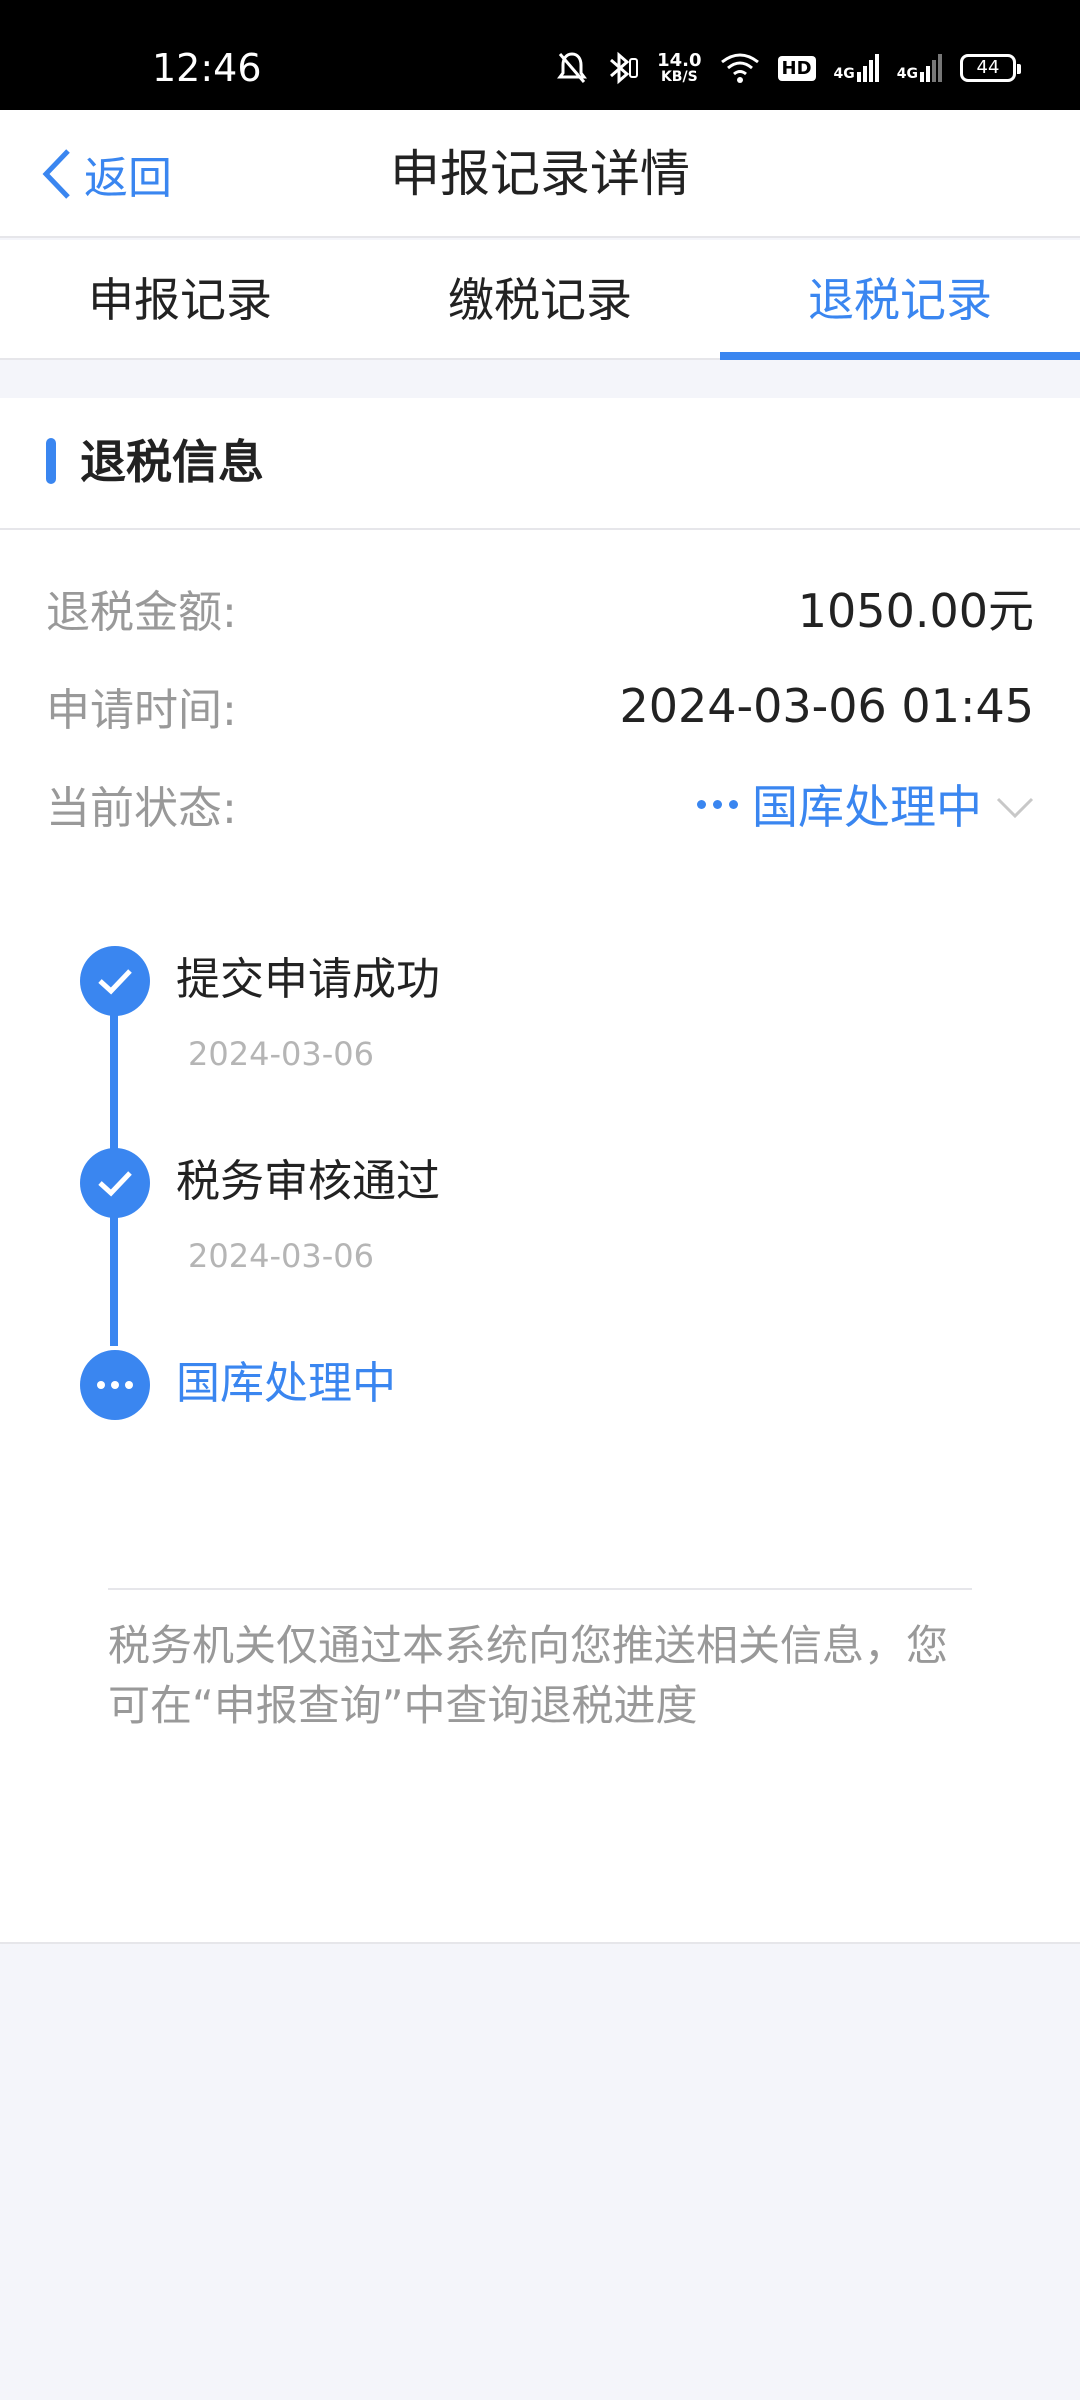  Describe the element at coordinates (141, 808) in the screenshot. I see `current-status-label: 当前状态:` at that location.